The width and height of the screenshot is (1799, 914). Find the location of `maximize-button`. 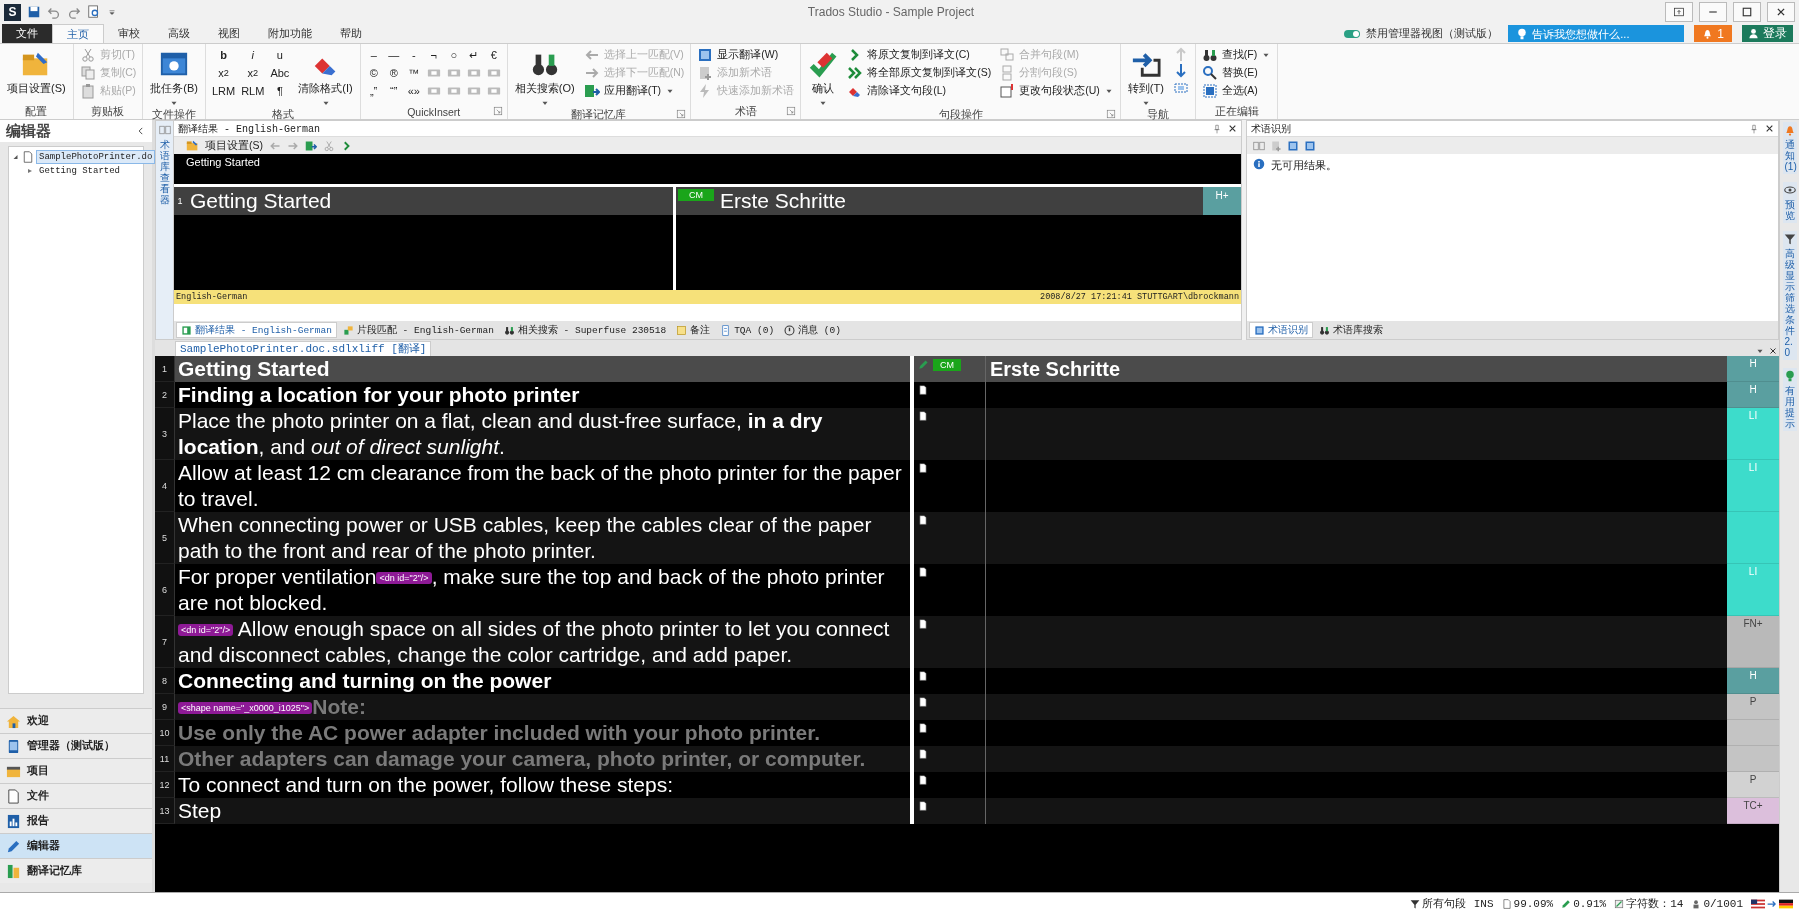

maximize-button is located at coordinates (1747, 12).